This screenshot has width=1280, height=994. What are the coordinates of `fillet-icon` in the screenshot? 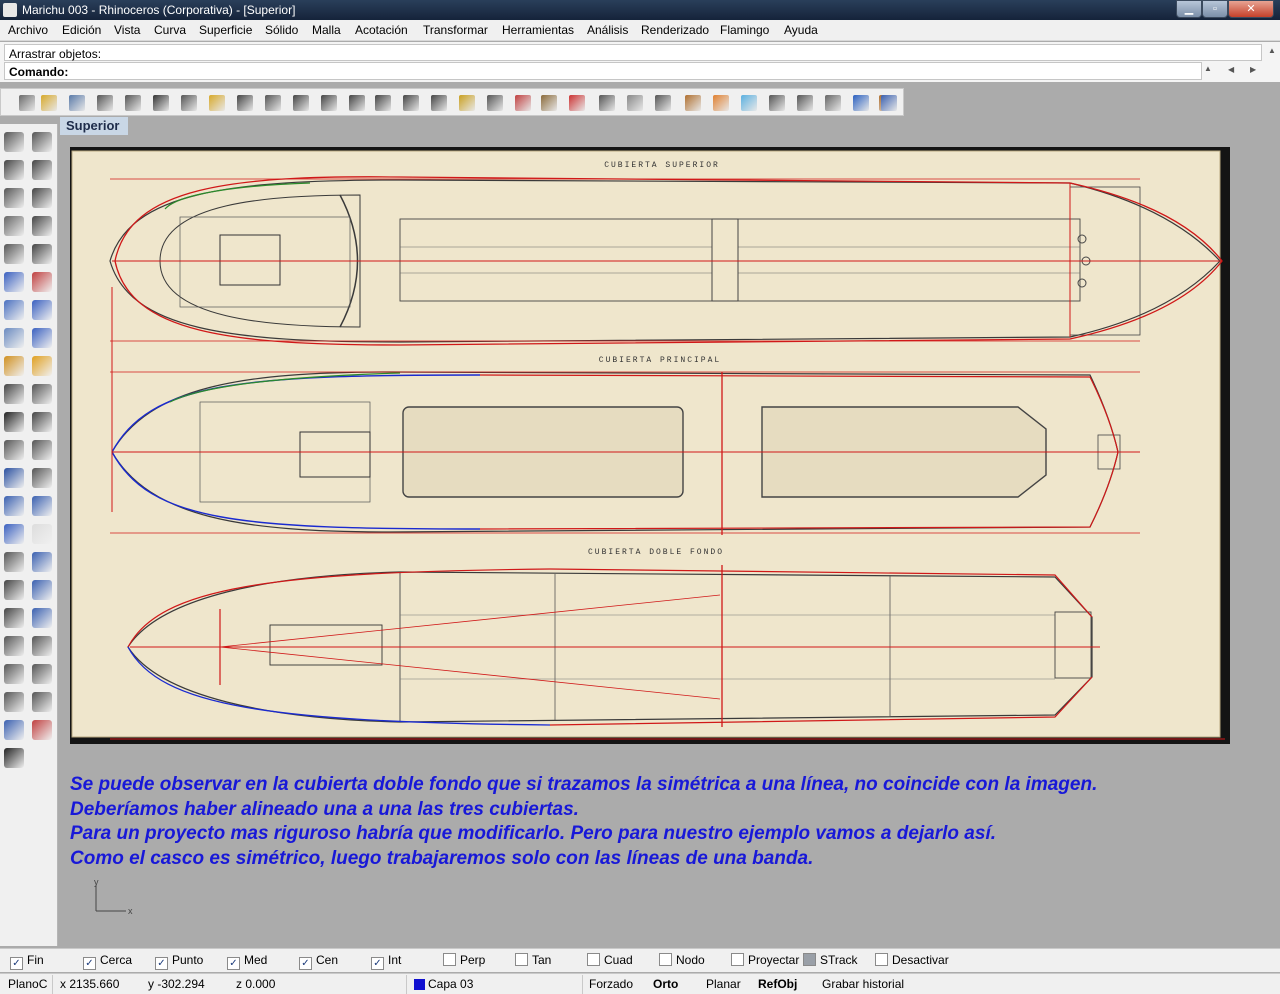 It's located at (42, 254).